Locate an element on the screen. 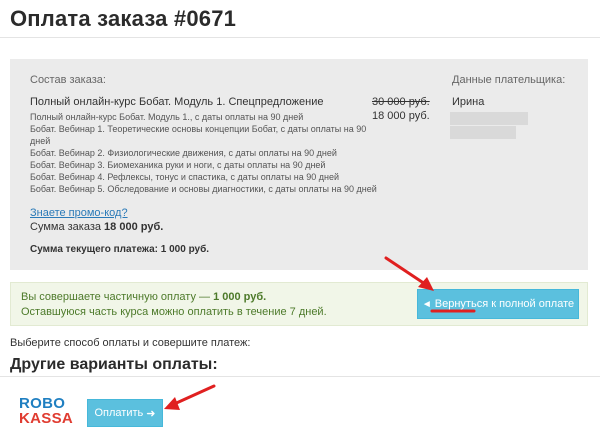 The width and height of the screenshot is (600, 436). current-payment-sum: Сумма текущего платежа: 1 000 руб. is located at coordinates (120, 249).